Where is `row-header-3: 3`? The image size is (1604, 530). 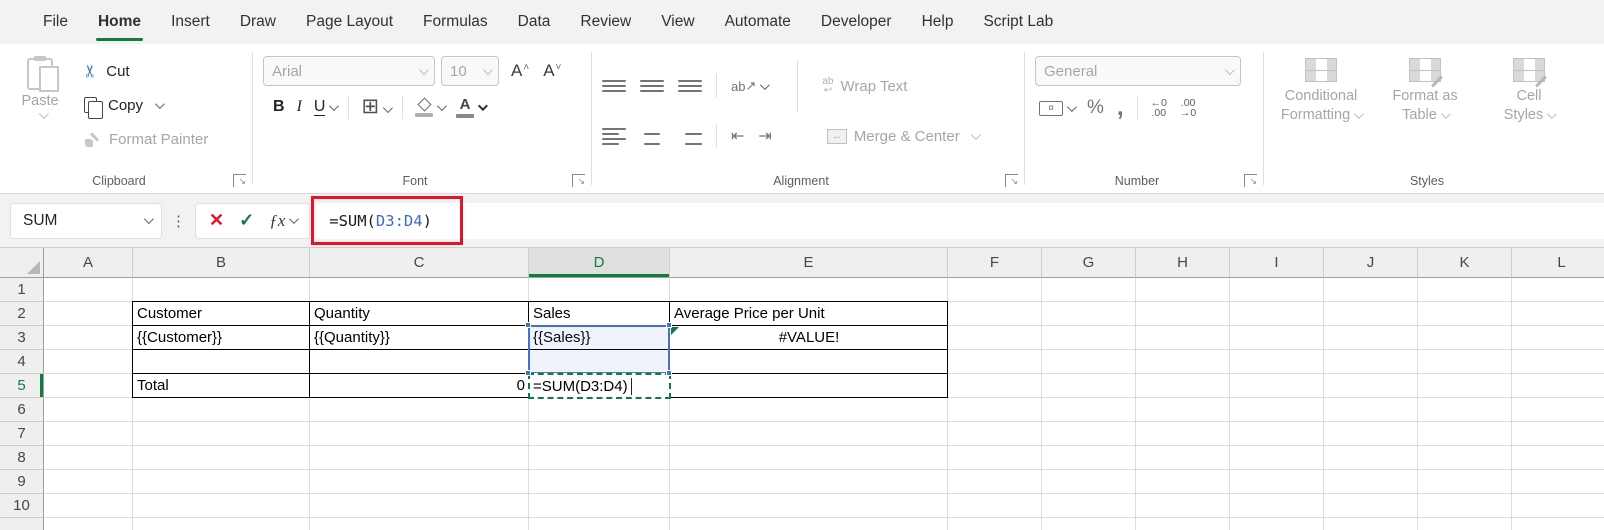
row-header-3: 3 is located at coordinates (22, 338).